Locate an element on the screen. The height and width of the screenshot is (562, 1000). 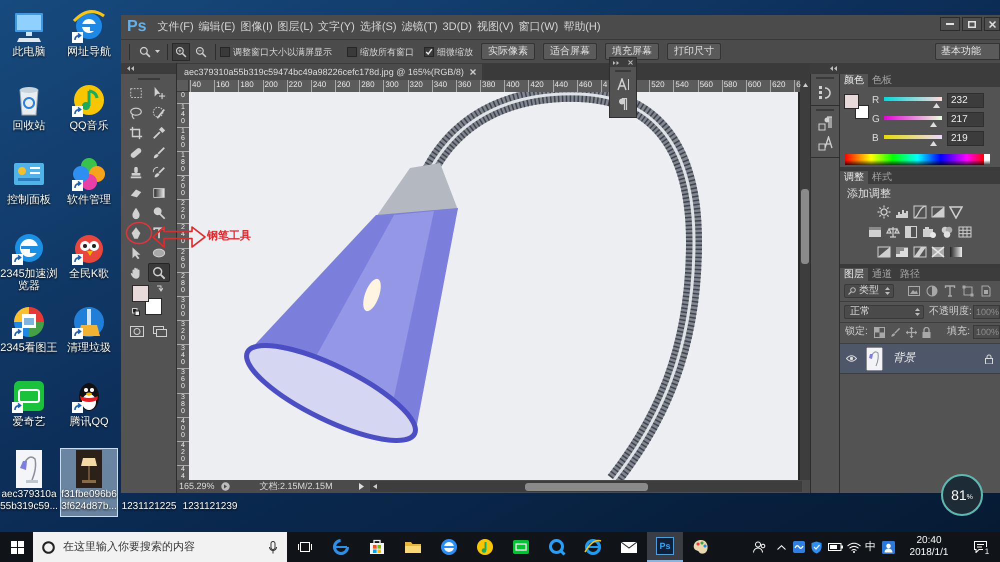
option-button: 实际像素 is located at coordinates (508, 51).